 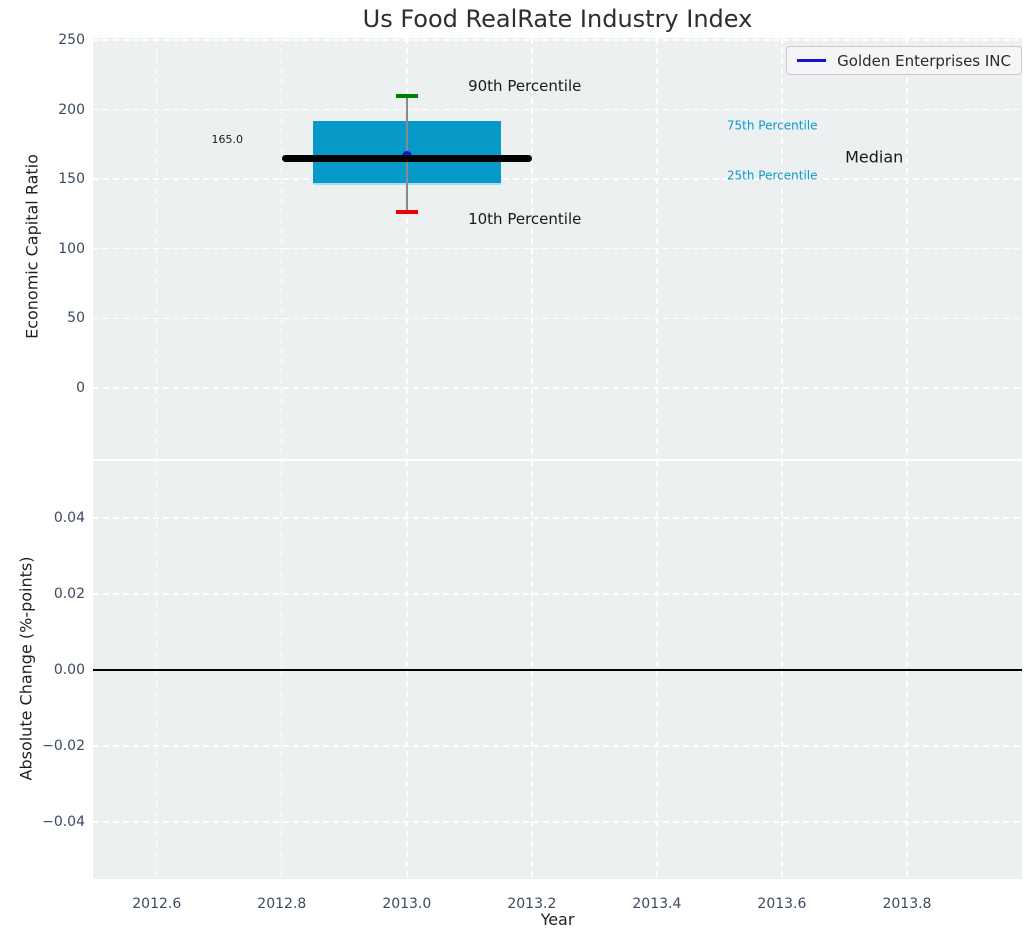 I want to click on y-tick-label: 0.02, so click(x=69, y=594).